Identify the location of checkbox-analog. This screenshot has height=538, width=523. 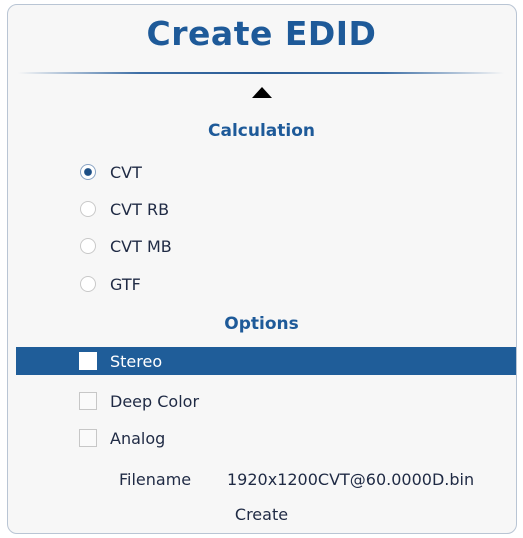
(88, 438).